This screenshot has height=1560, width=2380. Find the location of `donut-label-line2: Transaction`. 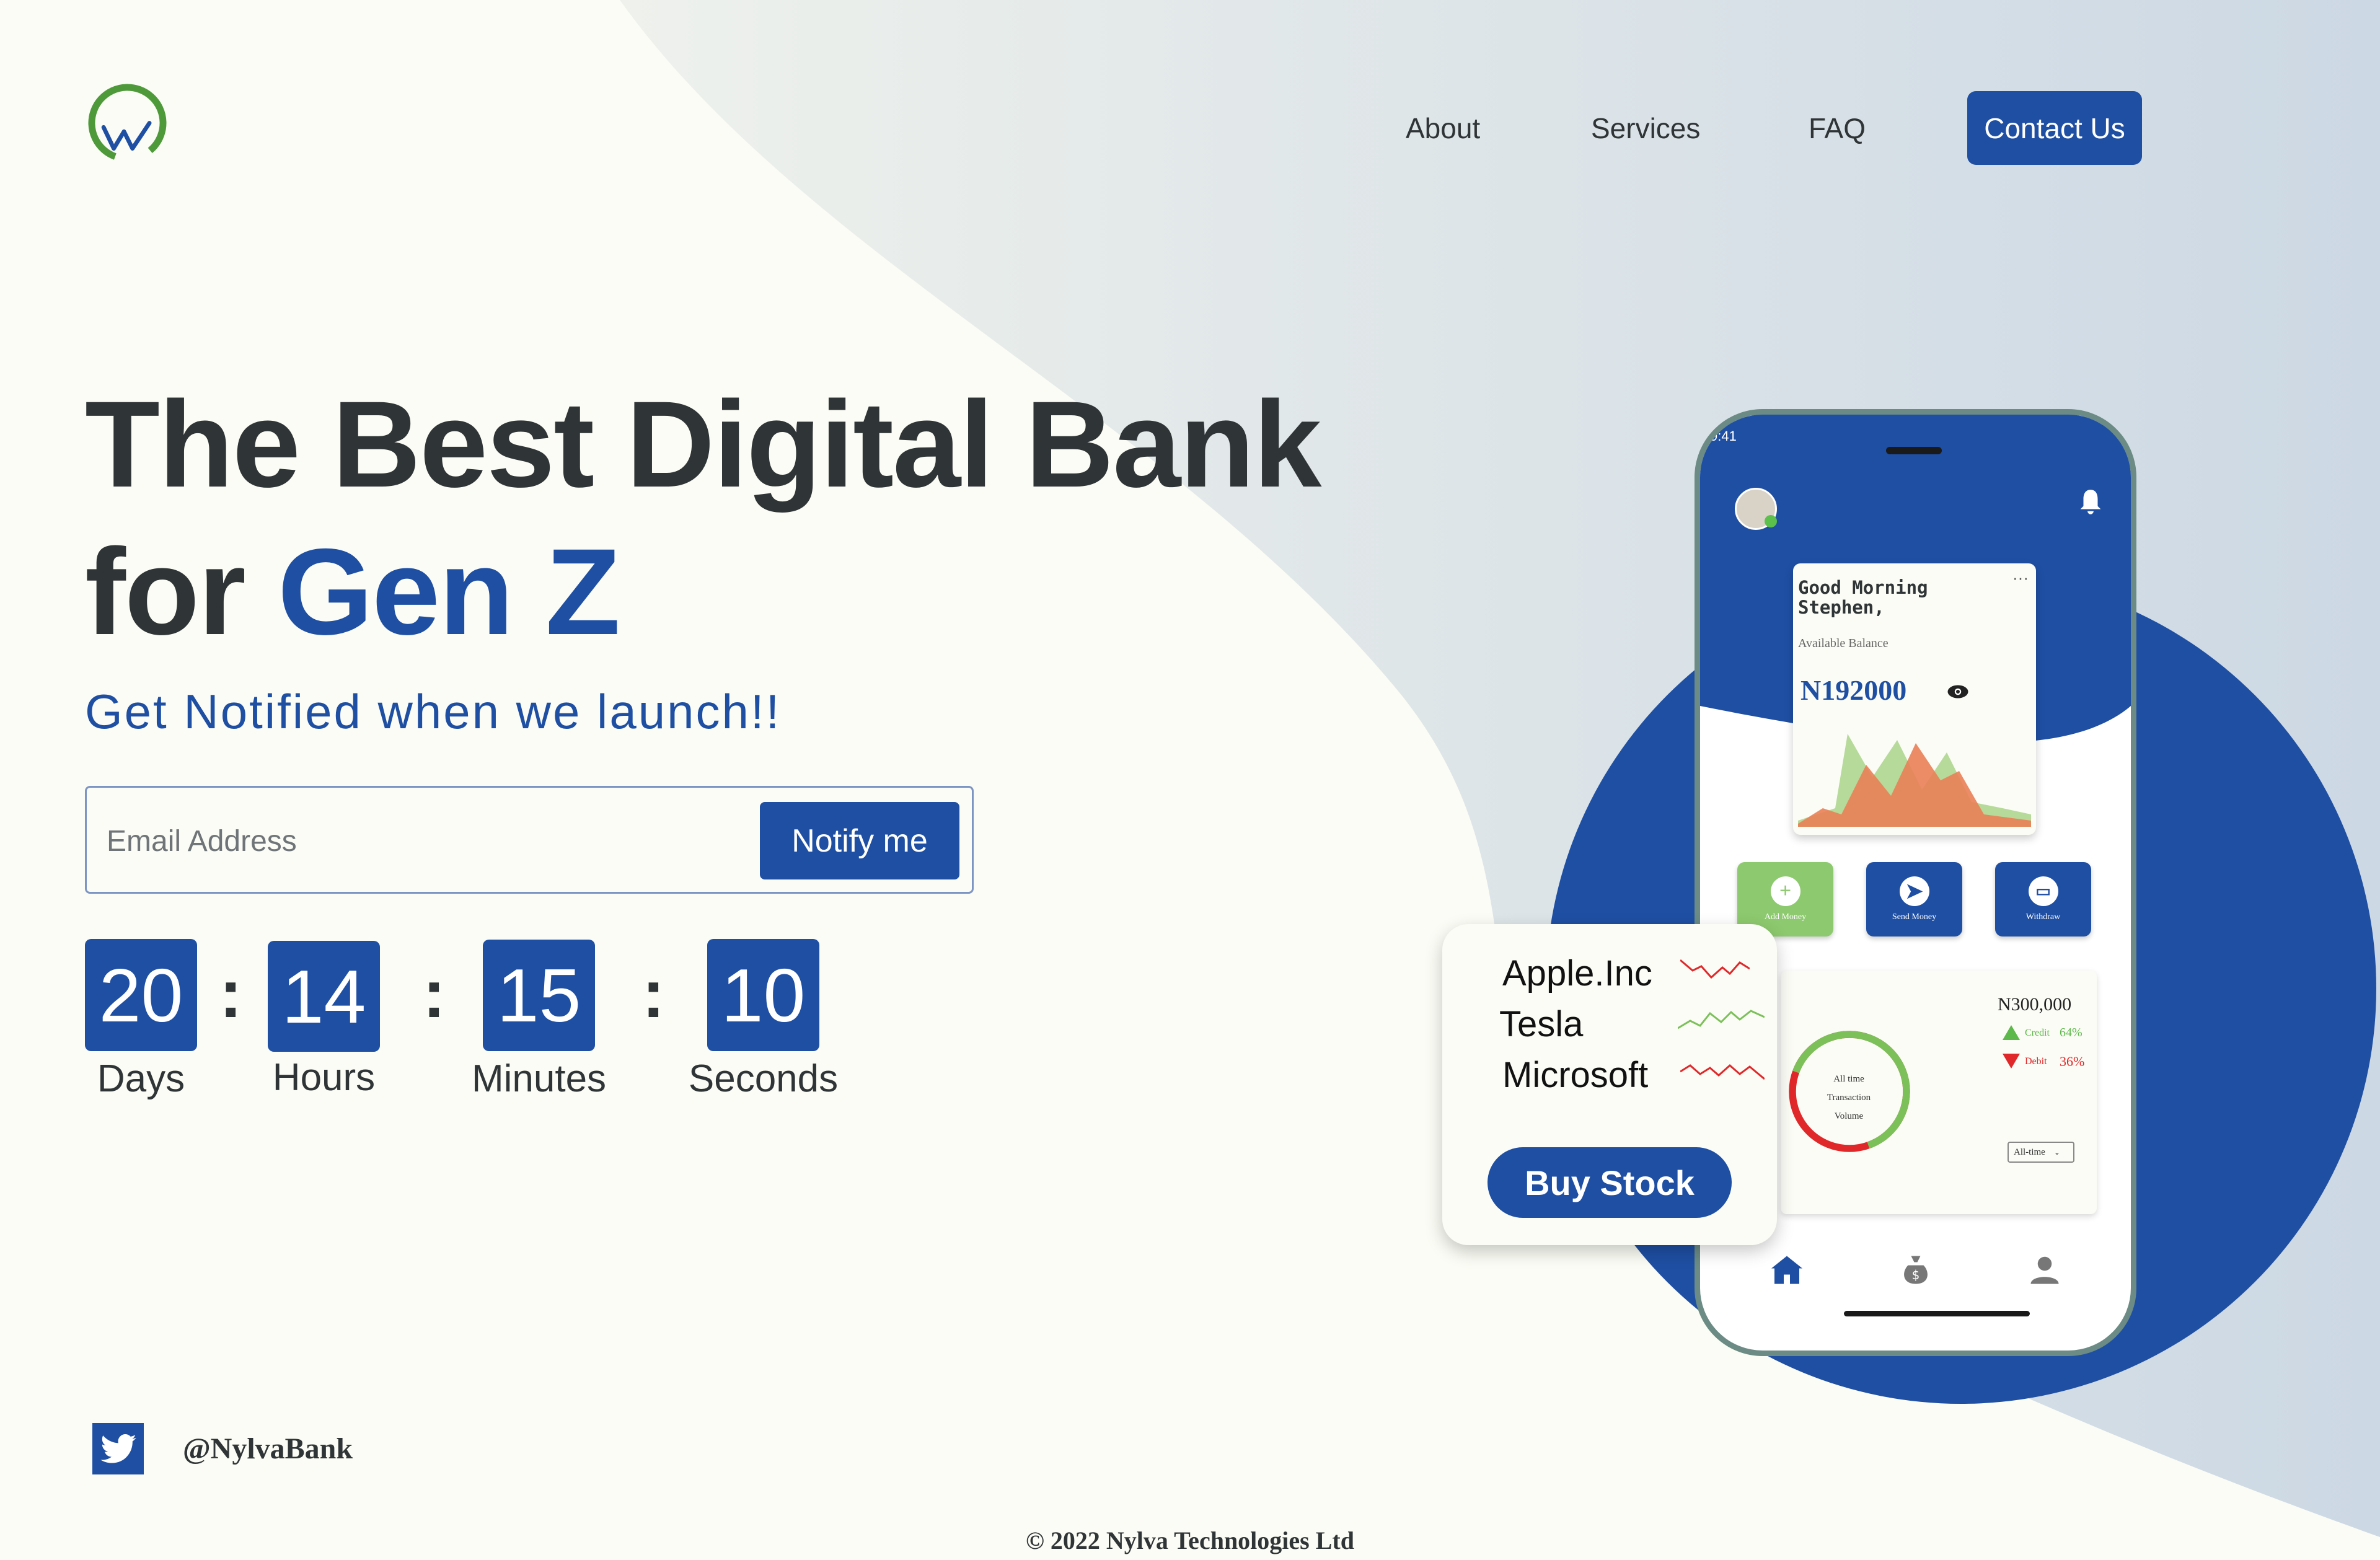

donut-label-line2: Transaction is located at coordinates (1849, 1098).